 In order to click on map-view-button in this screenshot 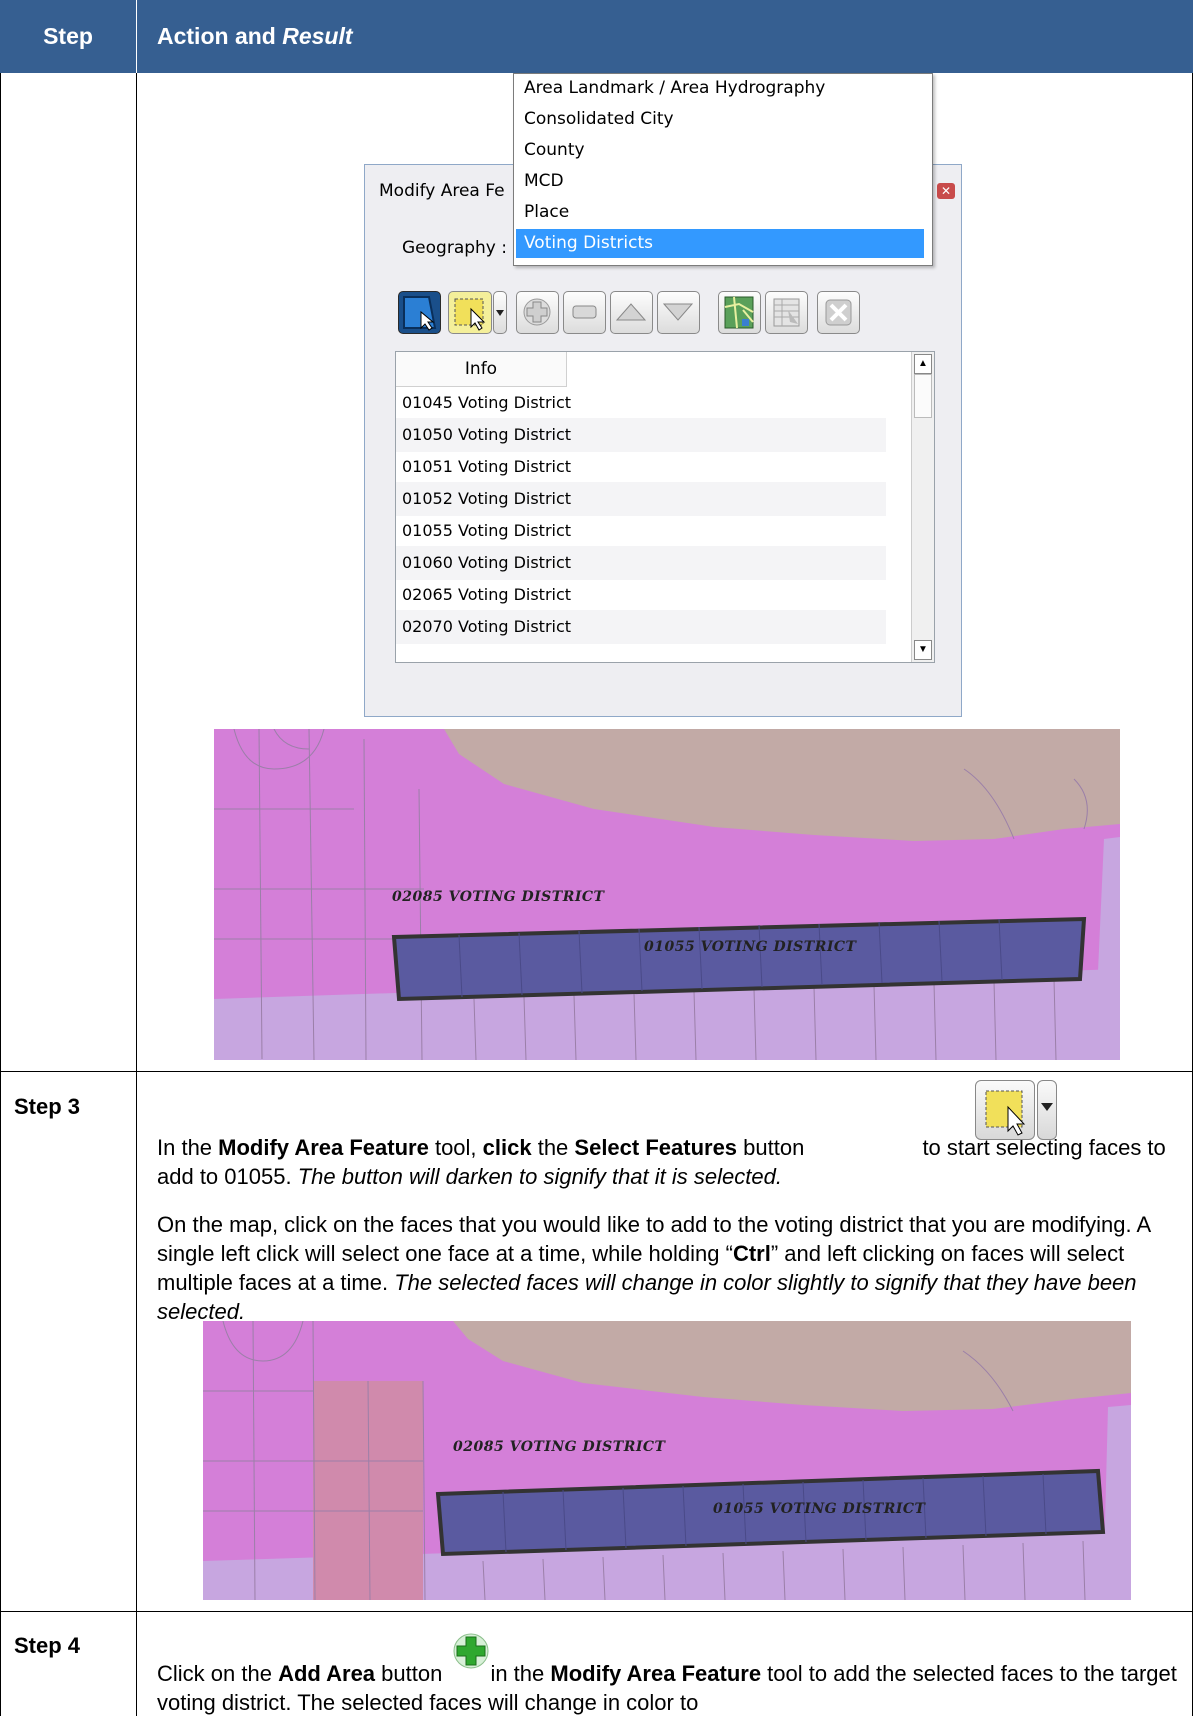, I will do `click(739, 312)`.